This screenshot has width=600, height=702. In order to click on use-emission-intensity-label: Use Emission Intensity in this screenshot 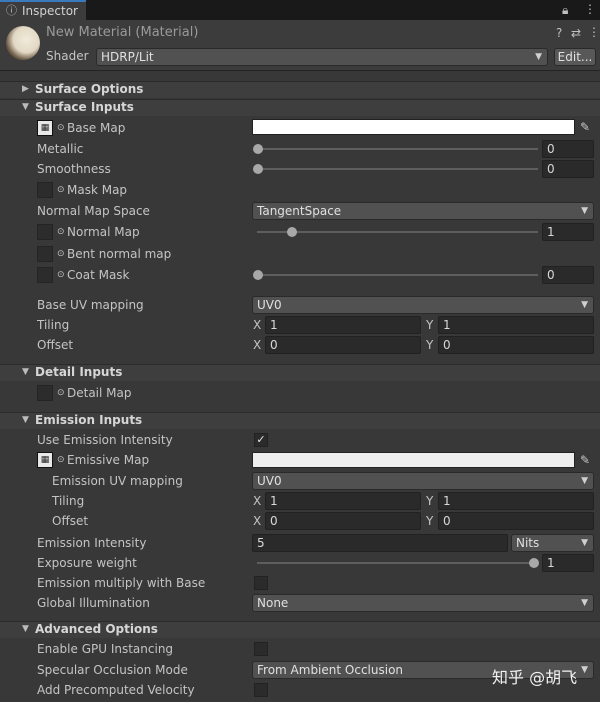, I will do `click(105, 440)`.